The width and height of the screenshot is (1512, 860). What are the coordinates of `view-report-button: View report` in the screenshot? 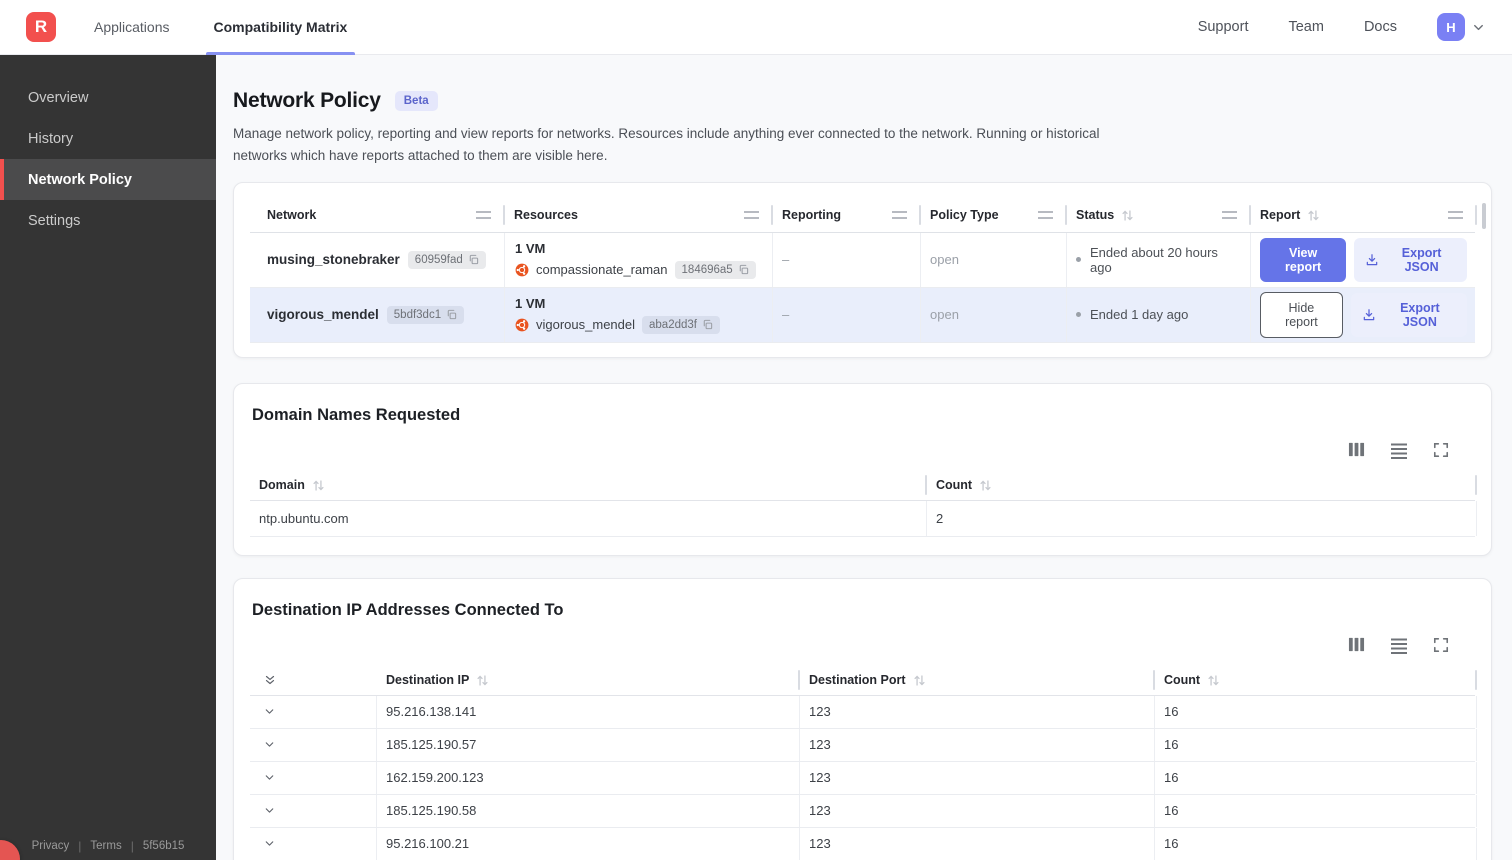 It's located at (1303, 259).